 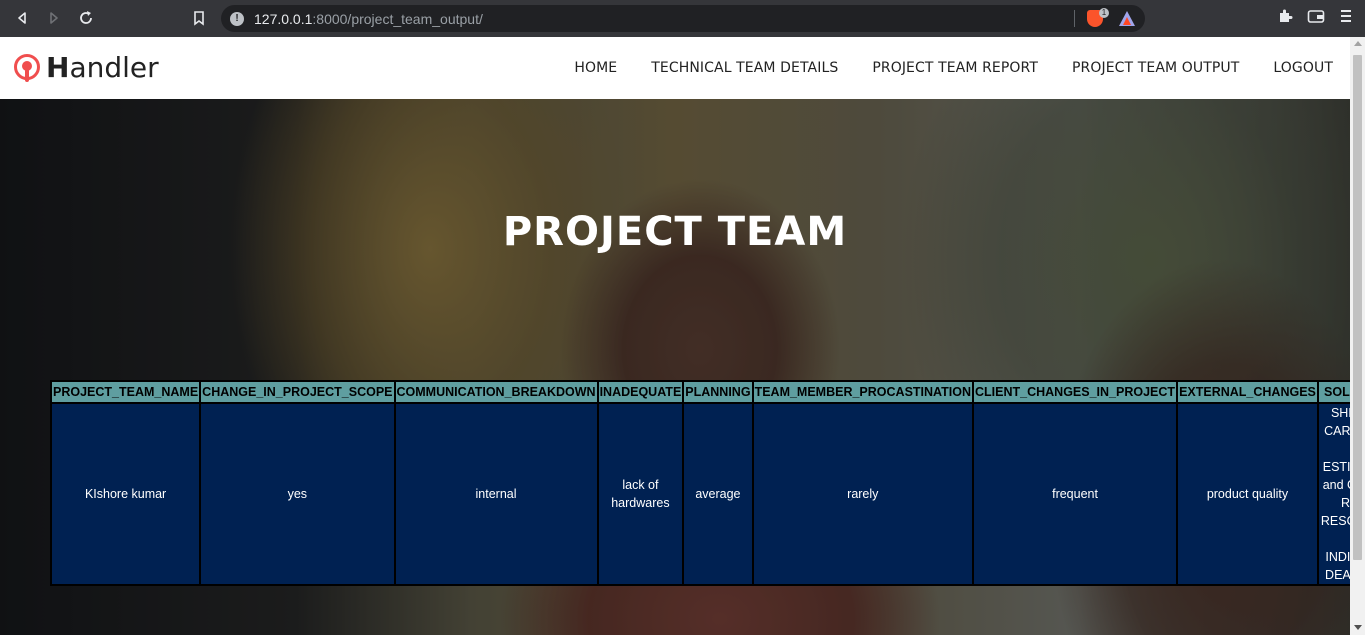 I want to click on column-header: PLANNING, so click(x=718, y=392).